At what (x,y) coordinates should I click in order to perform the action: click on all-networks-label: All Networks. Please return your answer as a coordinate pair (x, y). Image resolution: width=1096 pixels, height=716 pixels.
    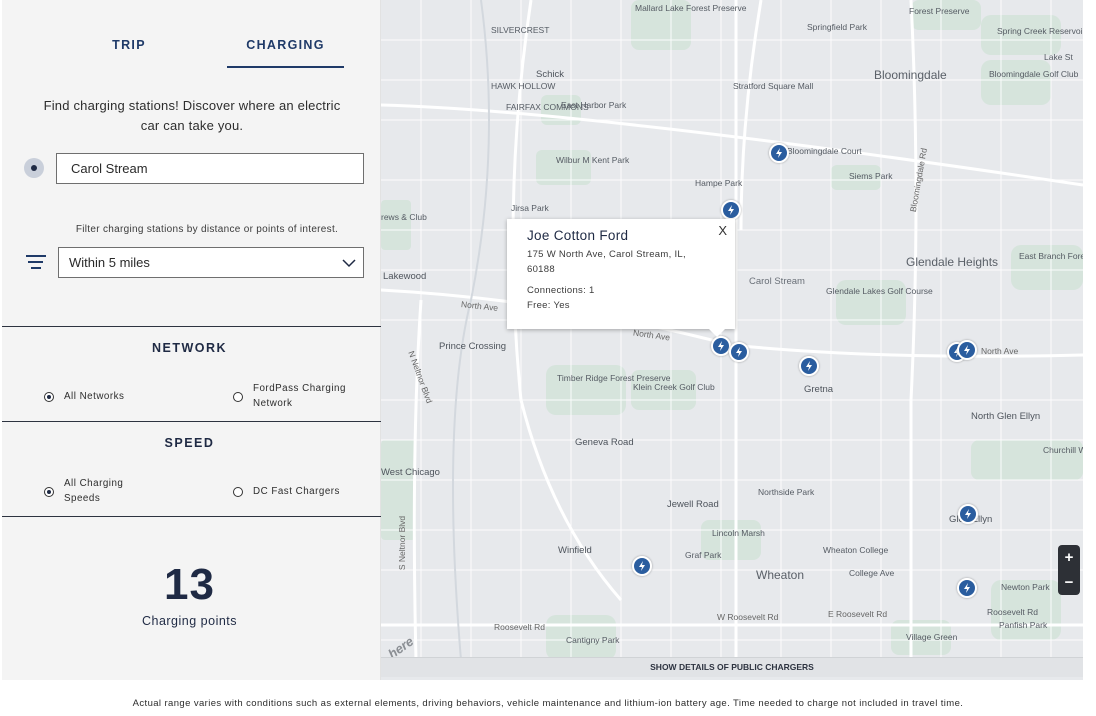
    Looking at the image, I should click on (94, 396).